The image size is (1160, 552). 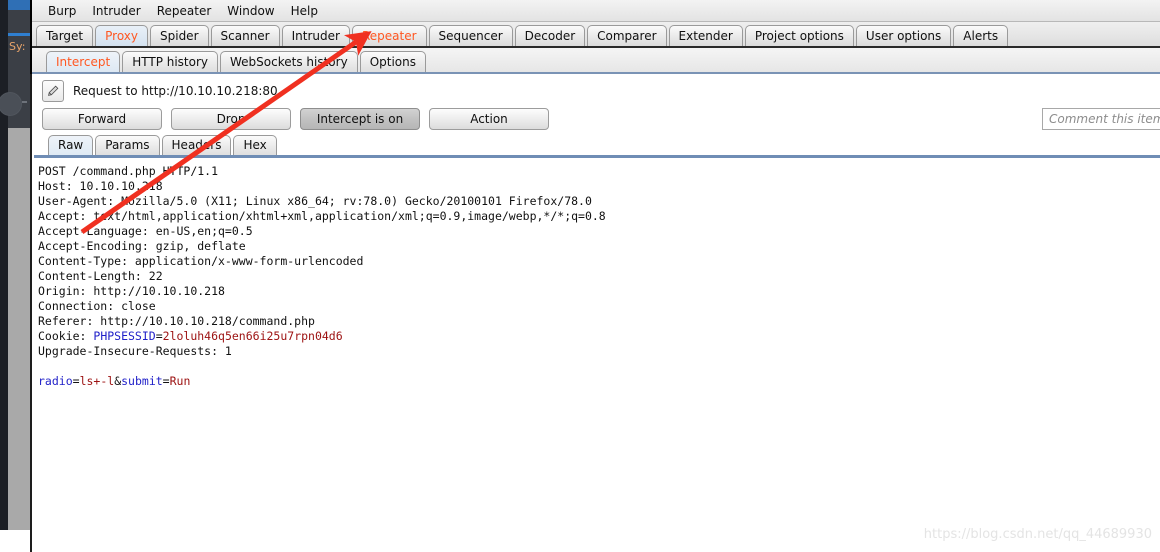 I want to click on menu-item-intruder: Intruder, so click(x=116, y=11).